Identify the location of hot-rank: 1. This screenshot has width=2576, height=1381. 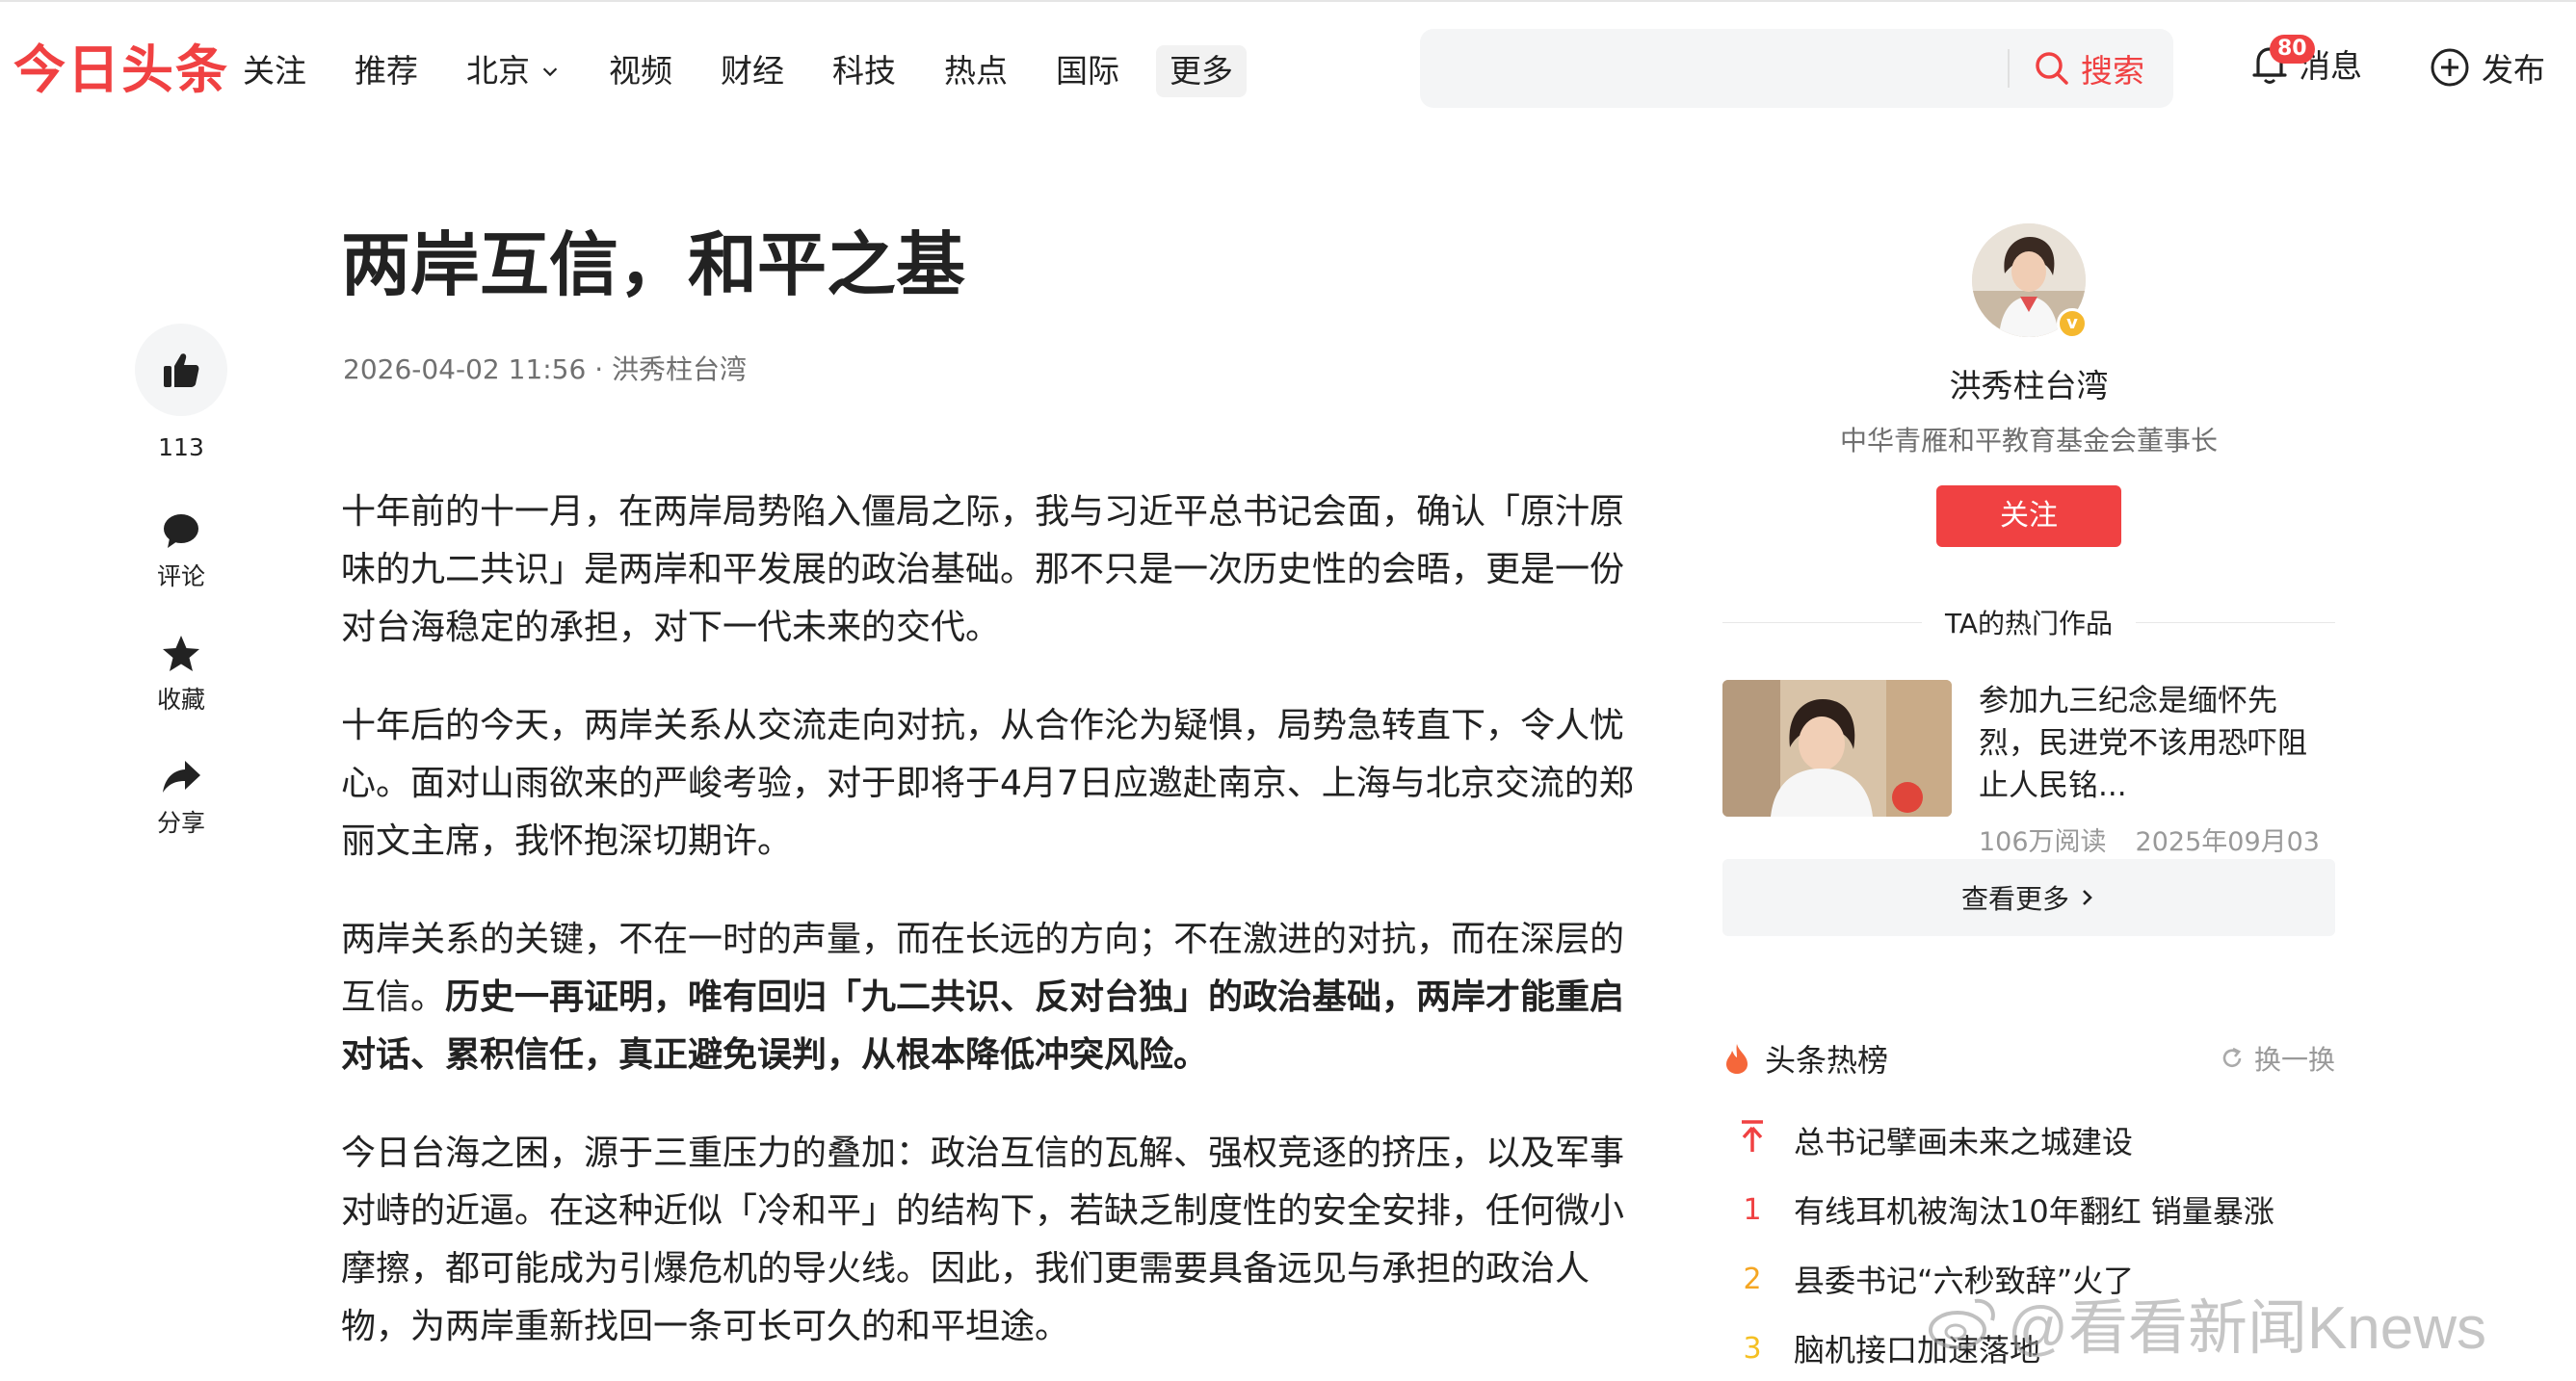
(1752, 1209).